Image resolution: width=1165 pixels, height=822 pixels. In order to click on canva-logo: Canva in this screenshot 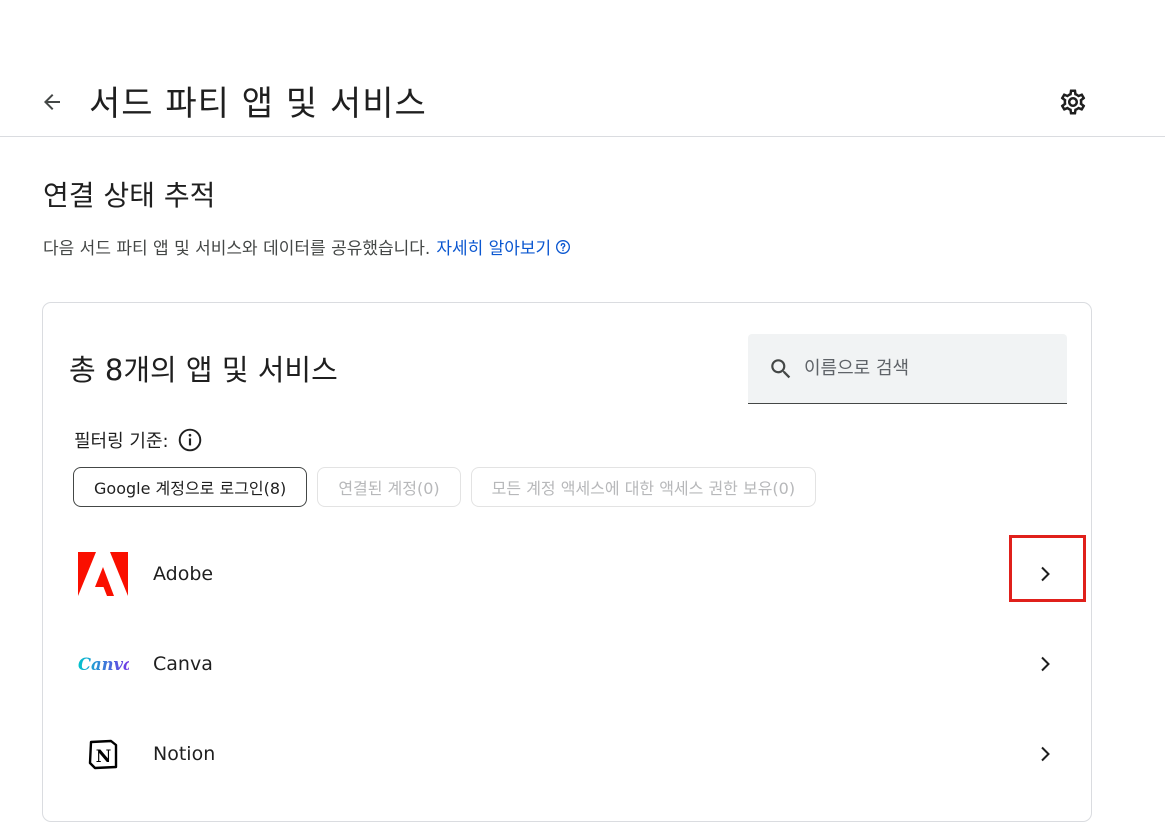, I will do `click(103, 664)`.